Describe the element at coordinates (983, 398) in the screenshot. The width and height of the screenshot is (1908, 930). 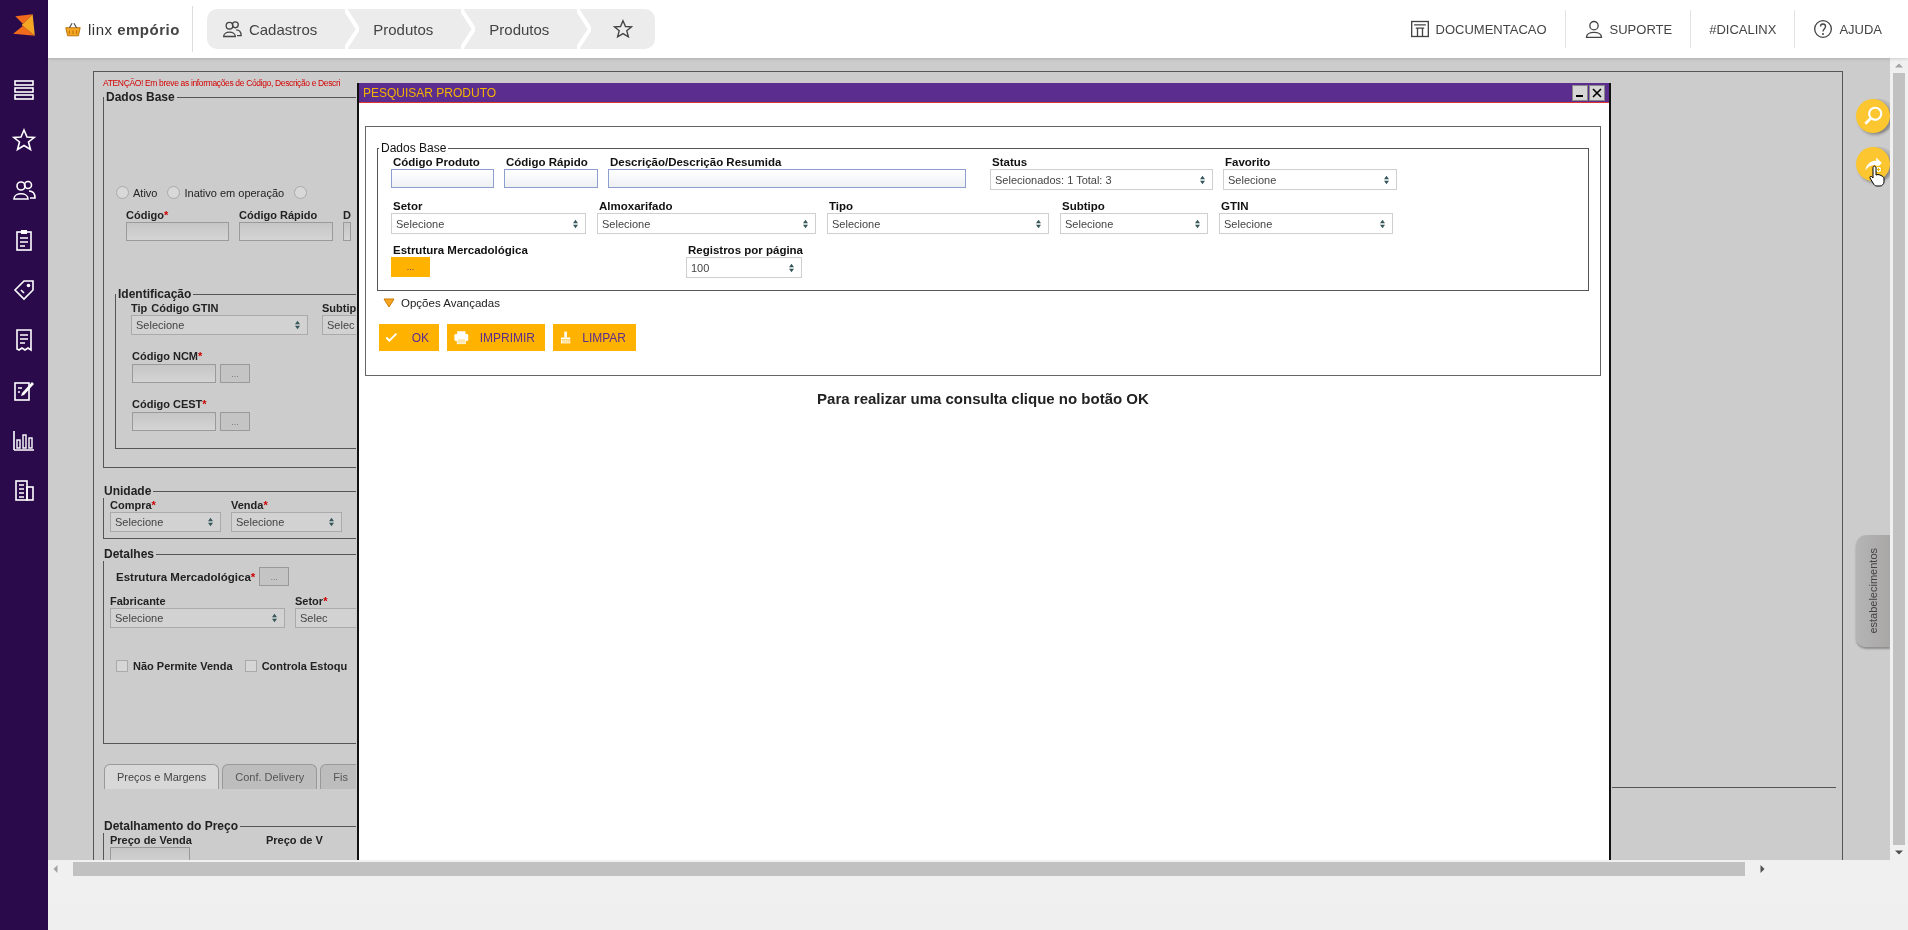
I see `hint-message: Para realizar uma consulta clique no botão OK` at that location.